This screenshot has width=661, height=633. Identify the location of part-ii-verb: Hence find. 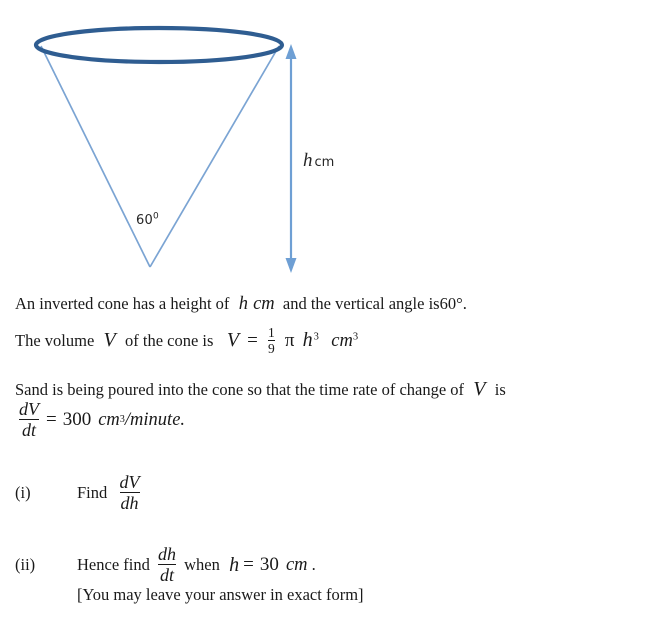
(113, 565).